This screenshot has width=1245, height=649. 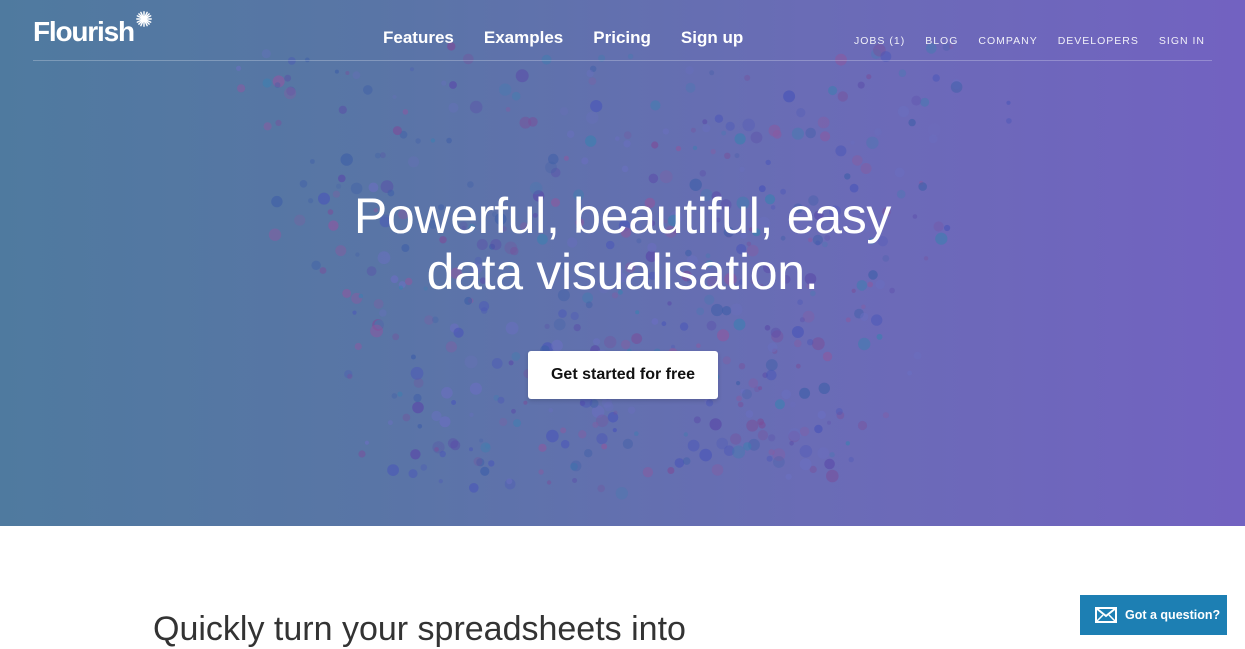 I want to click on got-a-question-button: Got a question?, so click(x=1153, y=615).